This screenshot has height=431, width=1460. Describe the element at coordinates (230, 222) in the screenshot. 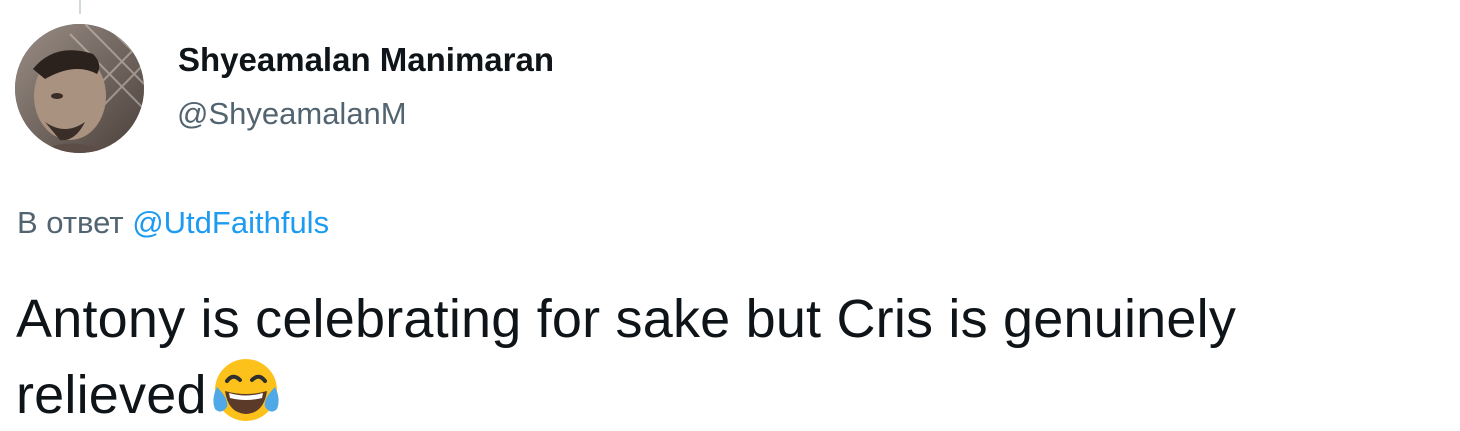

I see `reply-mention-link: @UtdFaithfuls` at that location.